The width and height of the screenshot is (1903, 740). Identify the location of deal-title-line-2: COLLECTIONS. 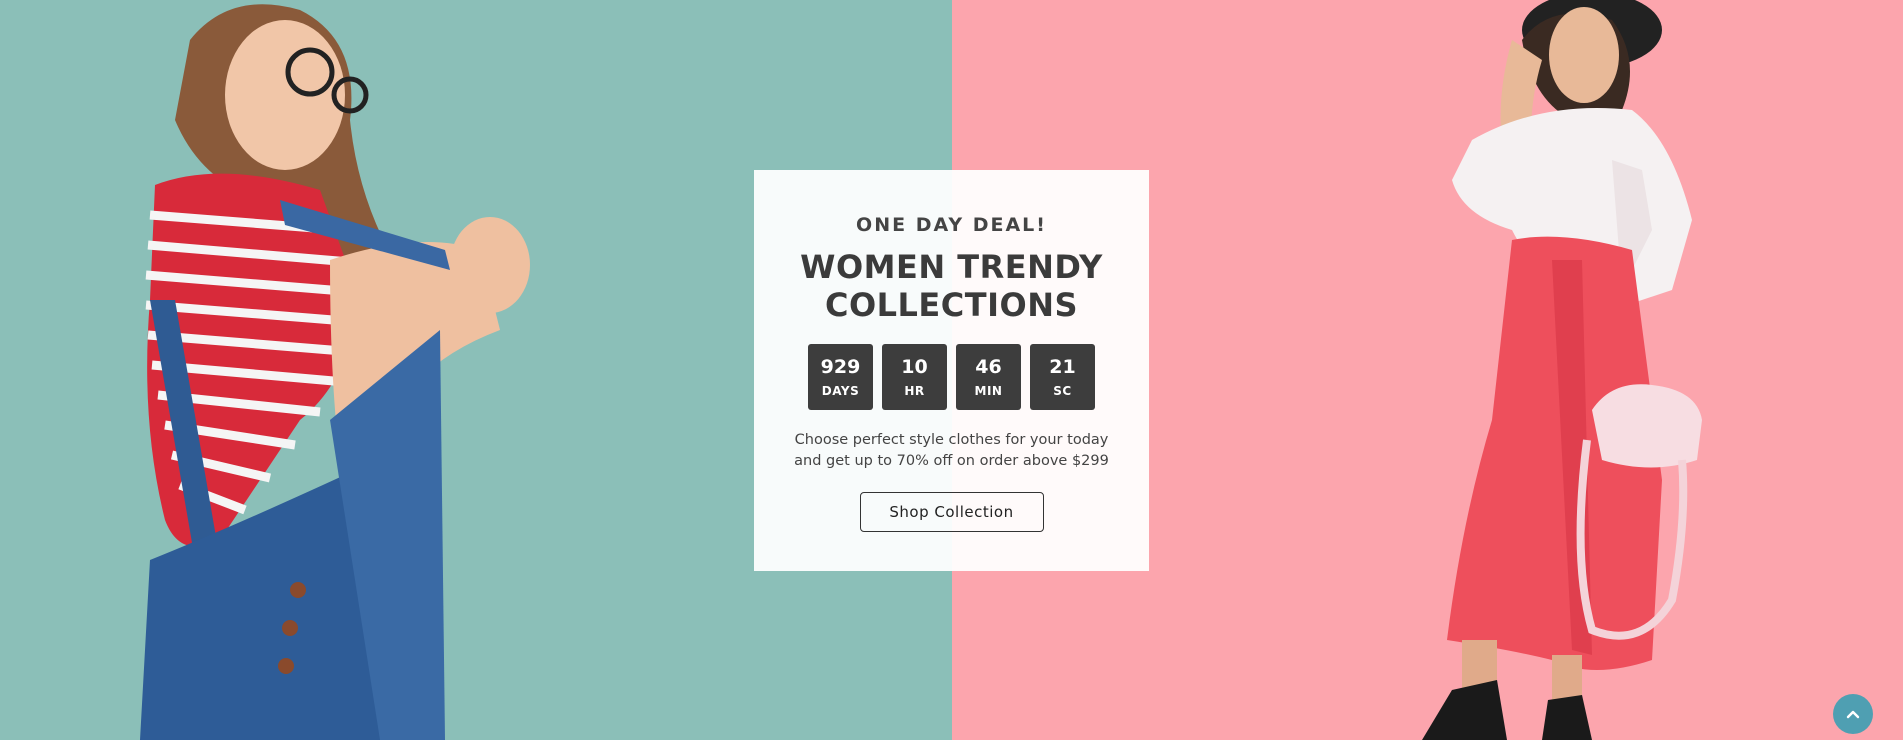
(951, 305).